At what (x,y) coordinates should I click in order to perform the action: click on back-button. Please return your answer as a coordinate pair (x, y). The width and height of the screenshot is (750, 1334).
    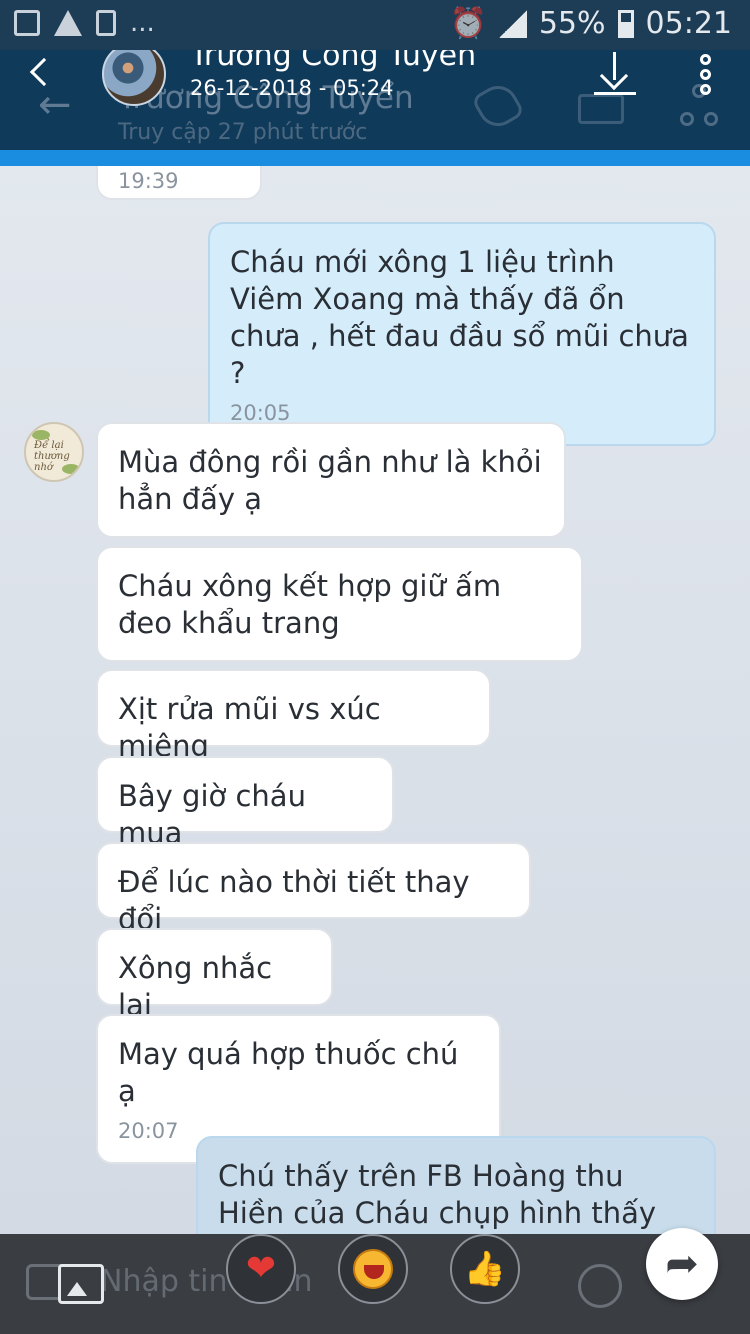
    Looking at the image, I should click on (42, 76).